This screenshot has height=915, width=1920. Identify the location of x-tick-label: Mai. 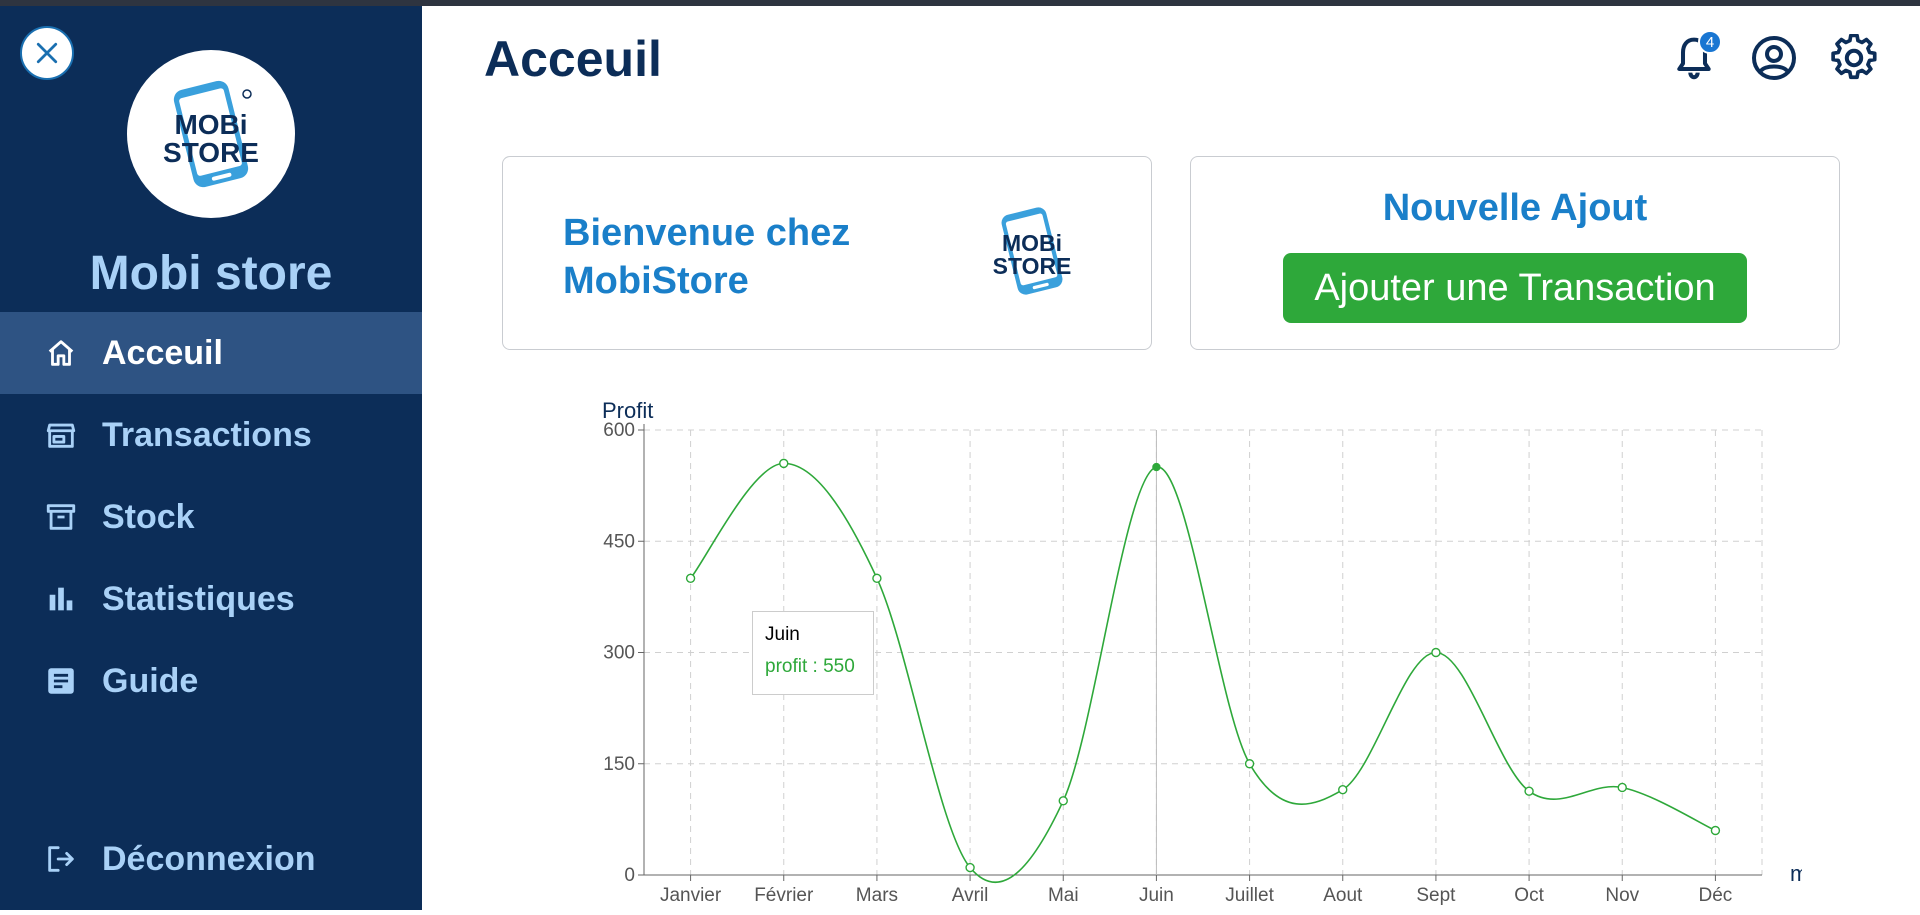
(1063, 895).